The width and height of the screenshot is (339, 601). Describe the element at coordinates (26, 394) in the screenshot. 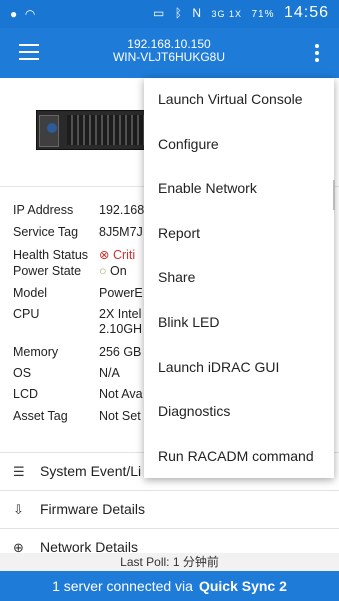

I see `detail-label: LCD` at that location.